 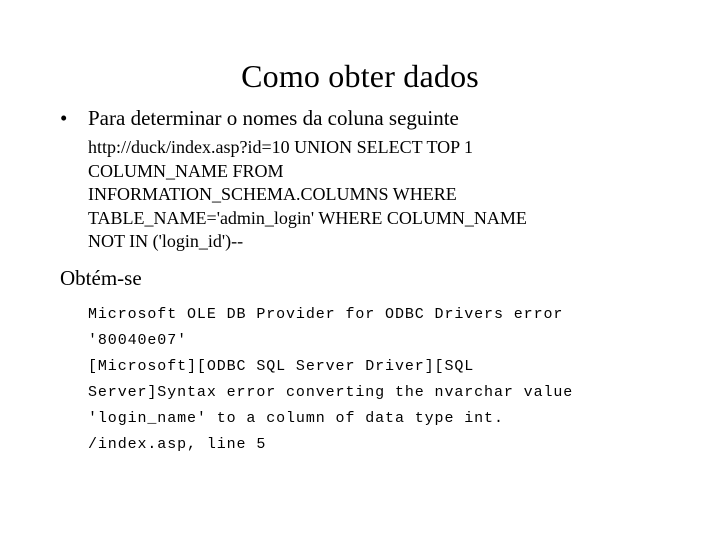 What do you see at coordinates (101, 277) in the screenshot?
I see `subheading-label: Obtém-se` at bounding box center [101, 277].